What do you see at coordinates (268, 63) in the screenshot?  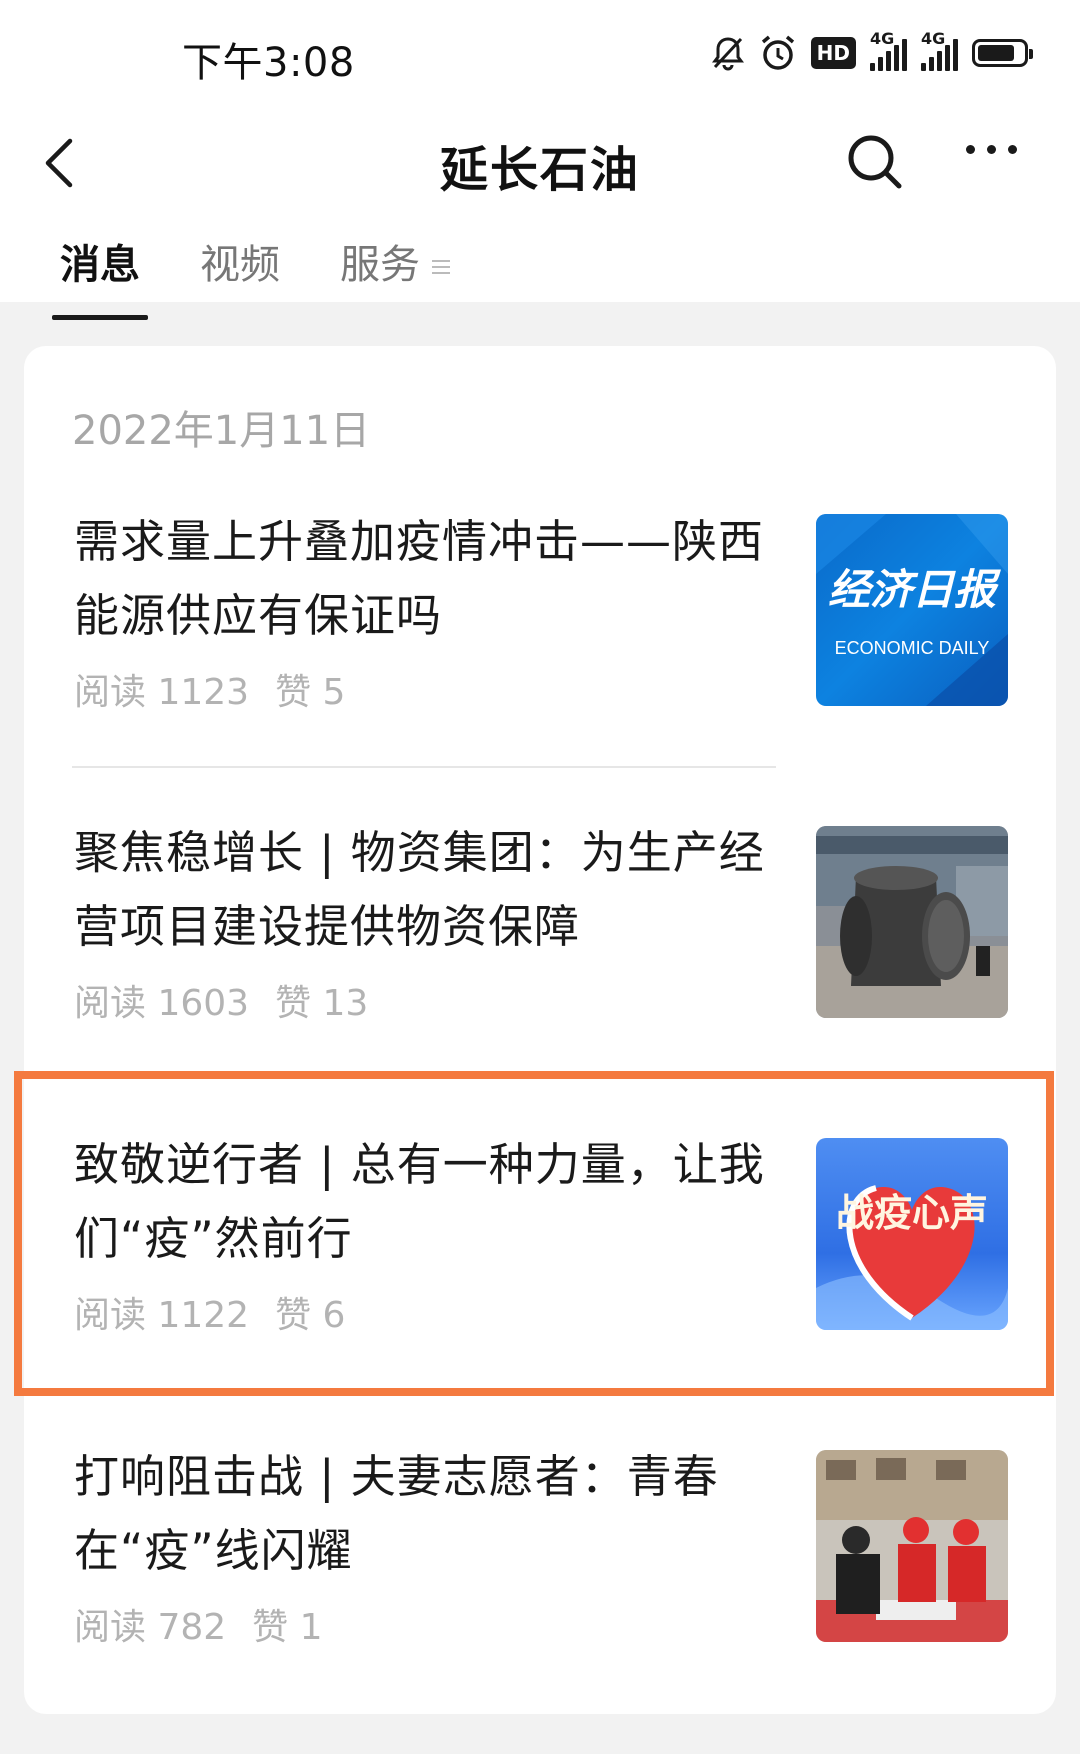 I see `status-time: 下午3:08` at bounding box center [268, 63].